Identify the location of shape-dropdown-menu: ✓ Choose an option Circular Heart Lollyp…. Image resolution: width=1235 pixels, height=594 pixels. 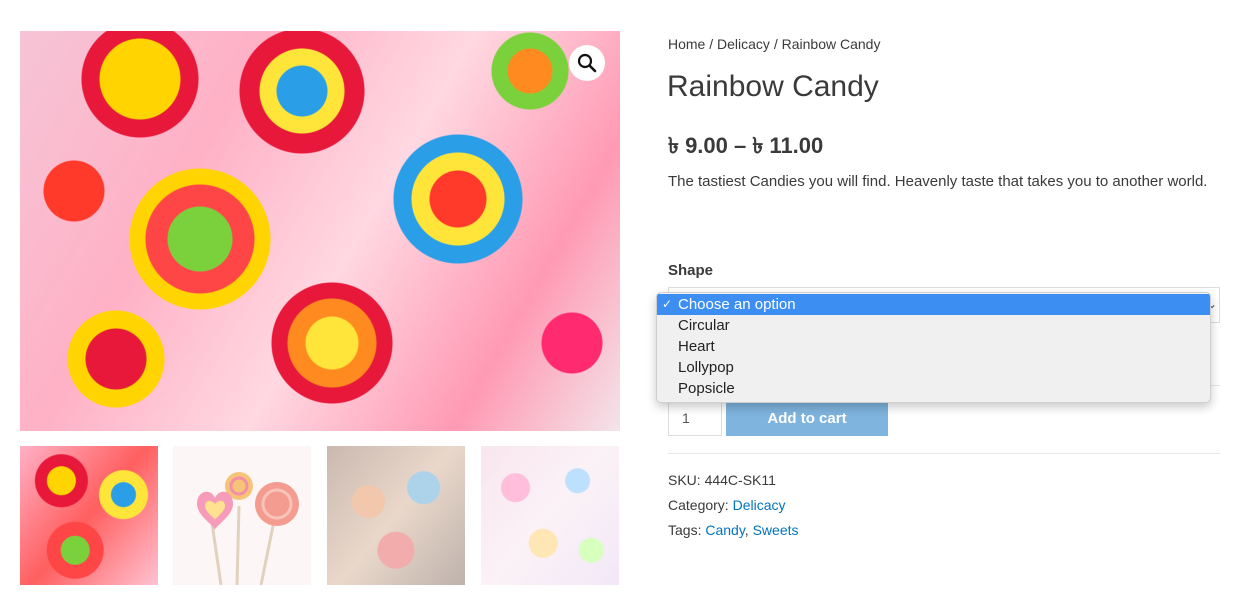
(933, 347).